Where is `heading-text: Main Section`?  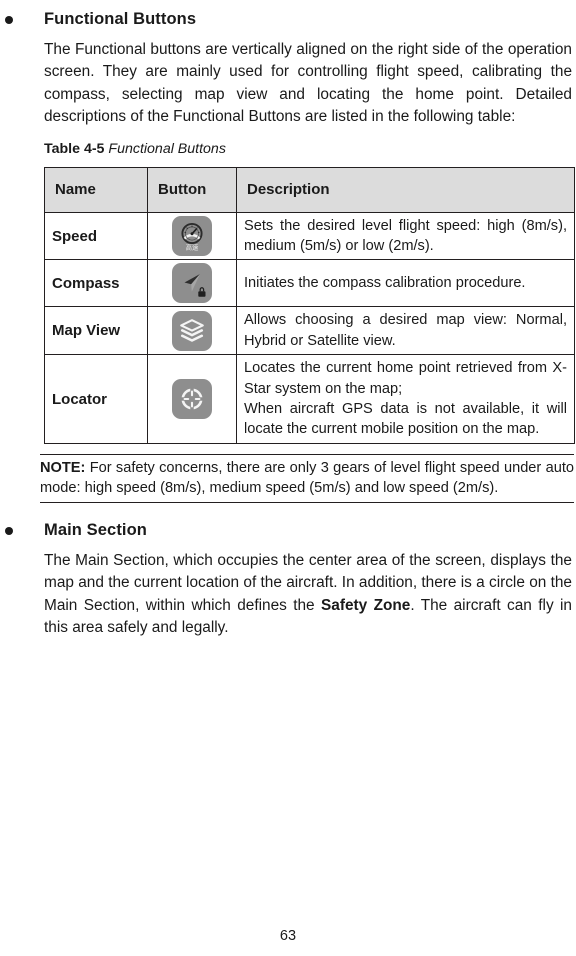
heading-text: Main Section is located at coordinates (95, 530).